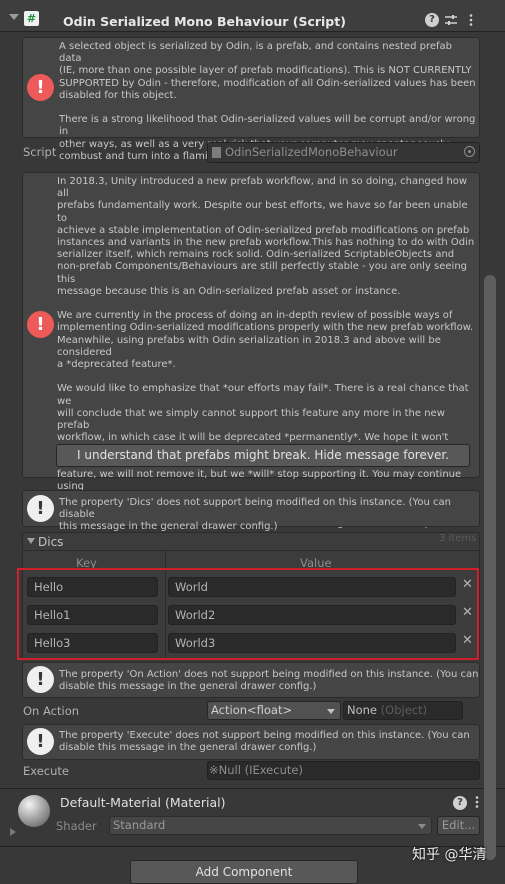 The height and width of the screenshot is (884, 505). I want to click on inspector-scrollbar, so click(490, 567).